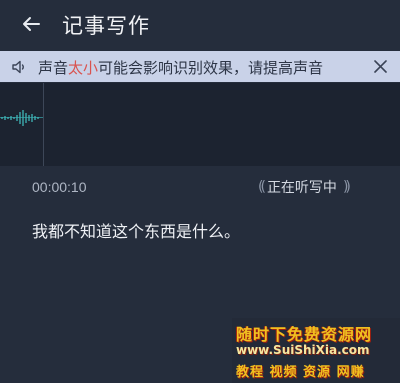  I want to click on speaker-icon, so click(18, 67).